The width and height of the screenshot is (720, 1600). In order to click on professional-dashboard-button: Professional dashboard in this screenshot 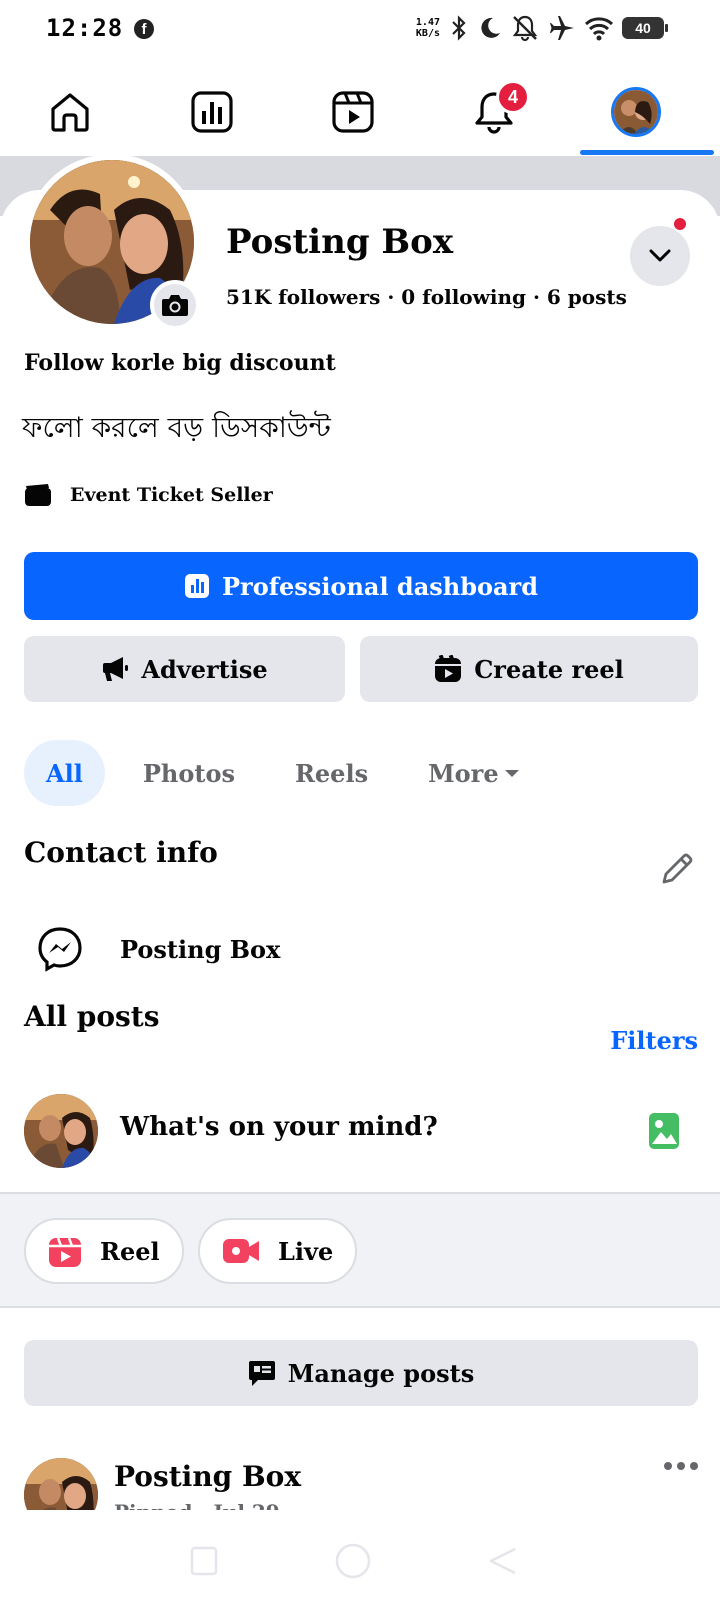, I will do `click(361, 586)`.